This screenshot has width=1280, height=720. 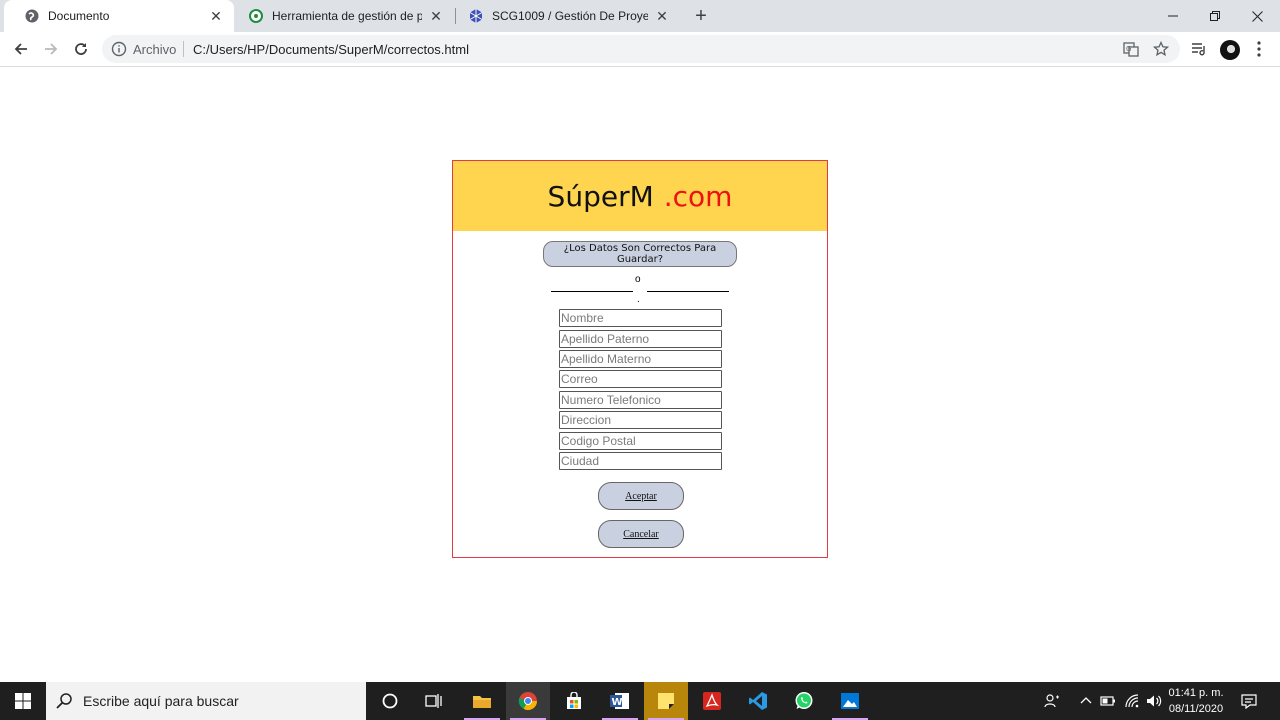 What do you see at coordinates (347, 16) in the screenshot?
I see `tab-title: Herramienta de gestión de prueba` at bounding box center [347, 16].